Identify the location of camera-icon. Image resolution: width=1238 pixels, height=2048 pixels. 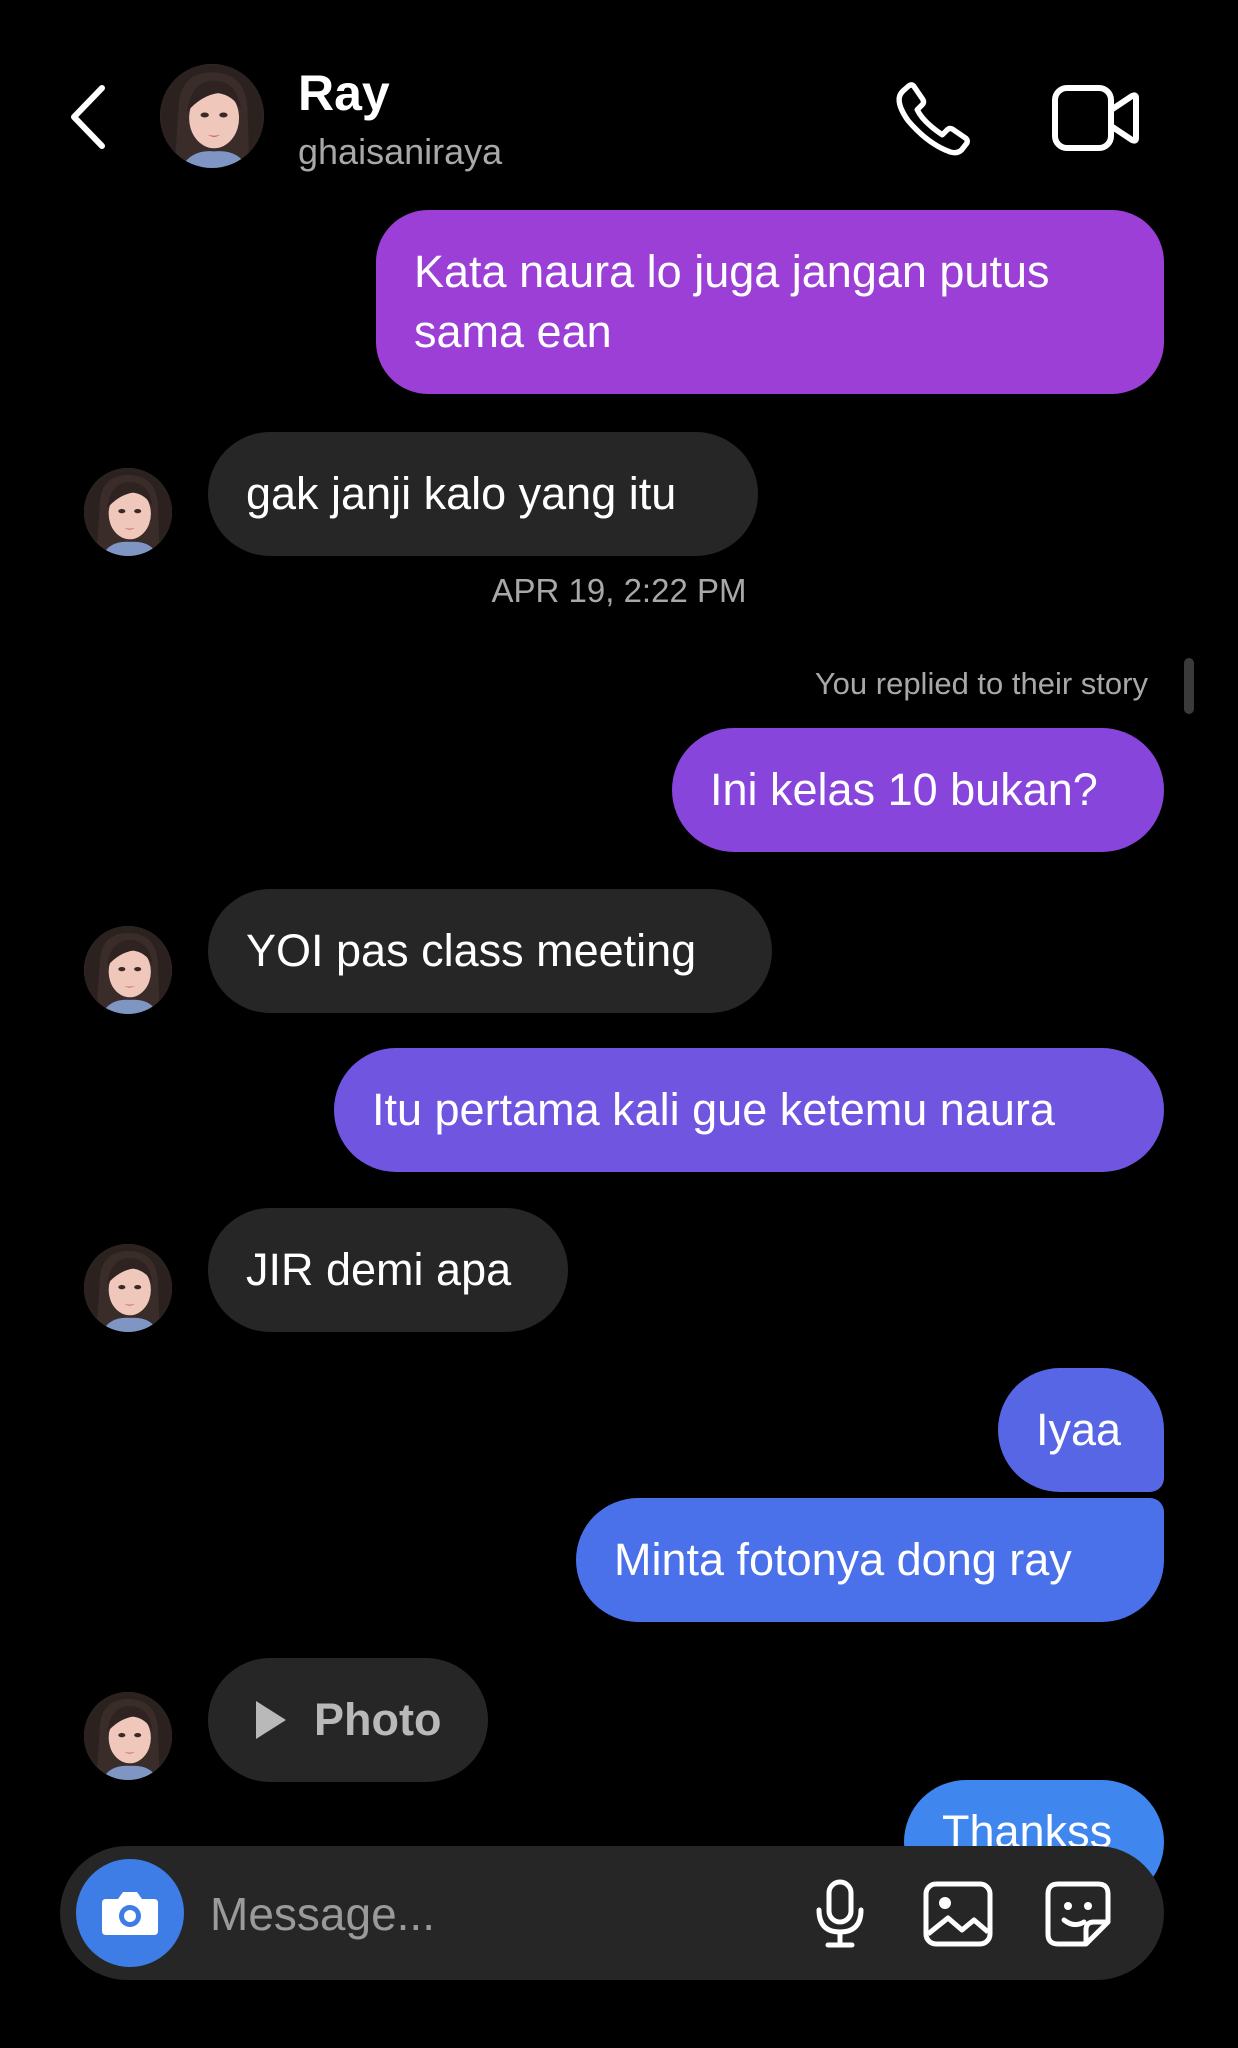
(130, 1913).